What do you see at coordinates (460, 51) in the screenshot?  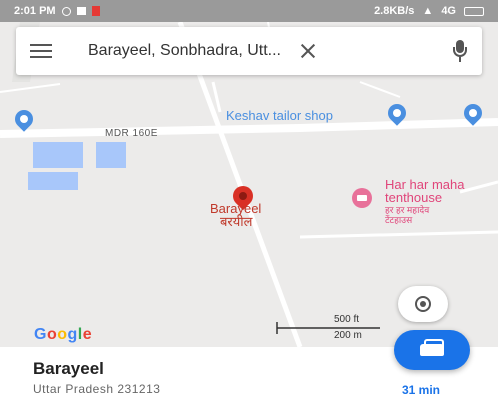 I see `mic-icon` at bounding box center [460, 51].